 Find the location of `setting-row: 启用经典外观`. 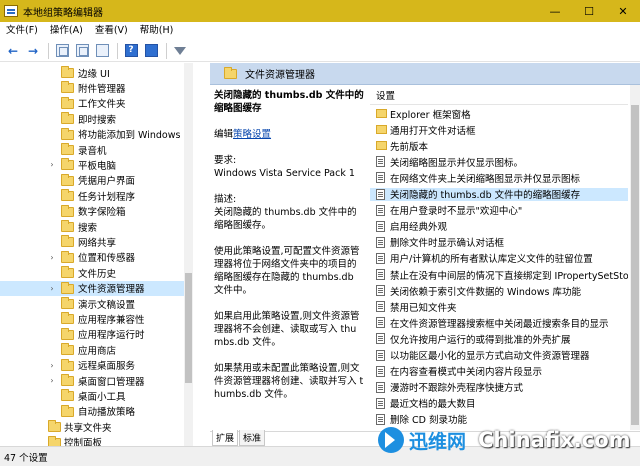

setting-row: 启用经典外观 is located at coordinates (499, 226).